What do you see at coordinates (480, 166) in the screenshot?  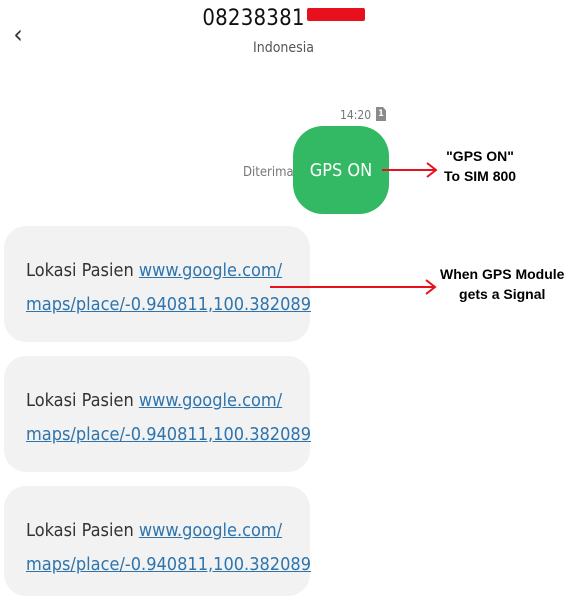 I see `annotation-gps-on: "GPS ON" To SIM 800` at bounding box center [480, 166].